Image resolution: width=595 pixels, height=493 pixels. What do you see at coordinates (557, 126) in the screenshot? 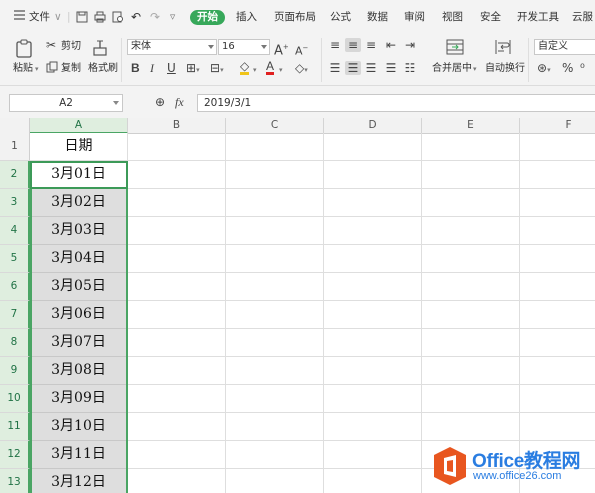
I see `column-header-f: F` at bounding box center [557, 126].